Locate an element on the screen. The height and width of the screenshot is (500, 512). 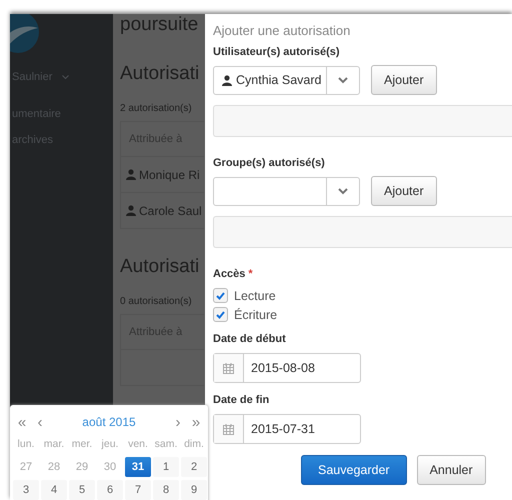
field-label: Utilisateur(s) autorisé(s) is located at coordinates (277, 53).